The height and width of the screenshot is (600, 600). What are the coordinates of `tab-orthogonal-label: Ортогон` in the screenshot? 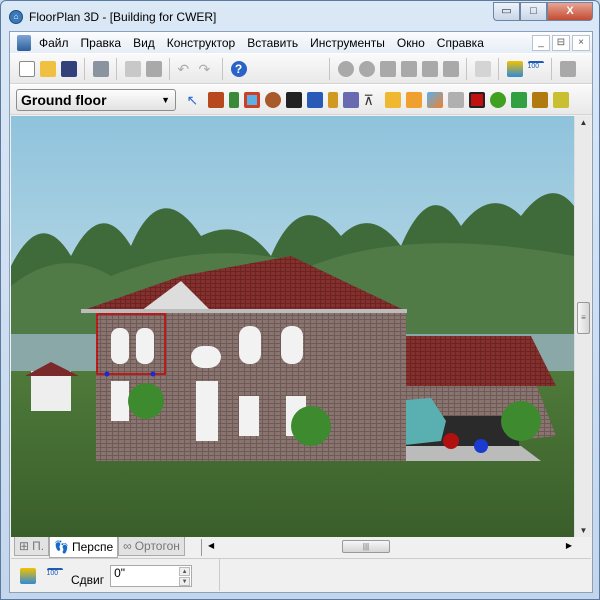 It's located at (157, 546).